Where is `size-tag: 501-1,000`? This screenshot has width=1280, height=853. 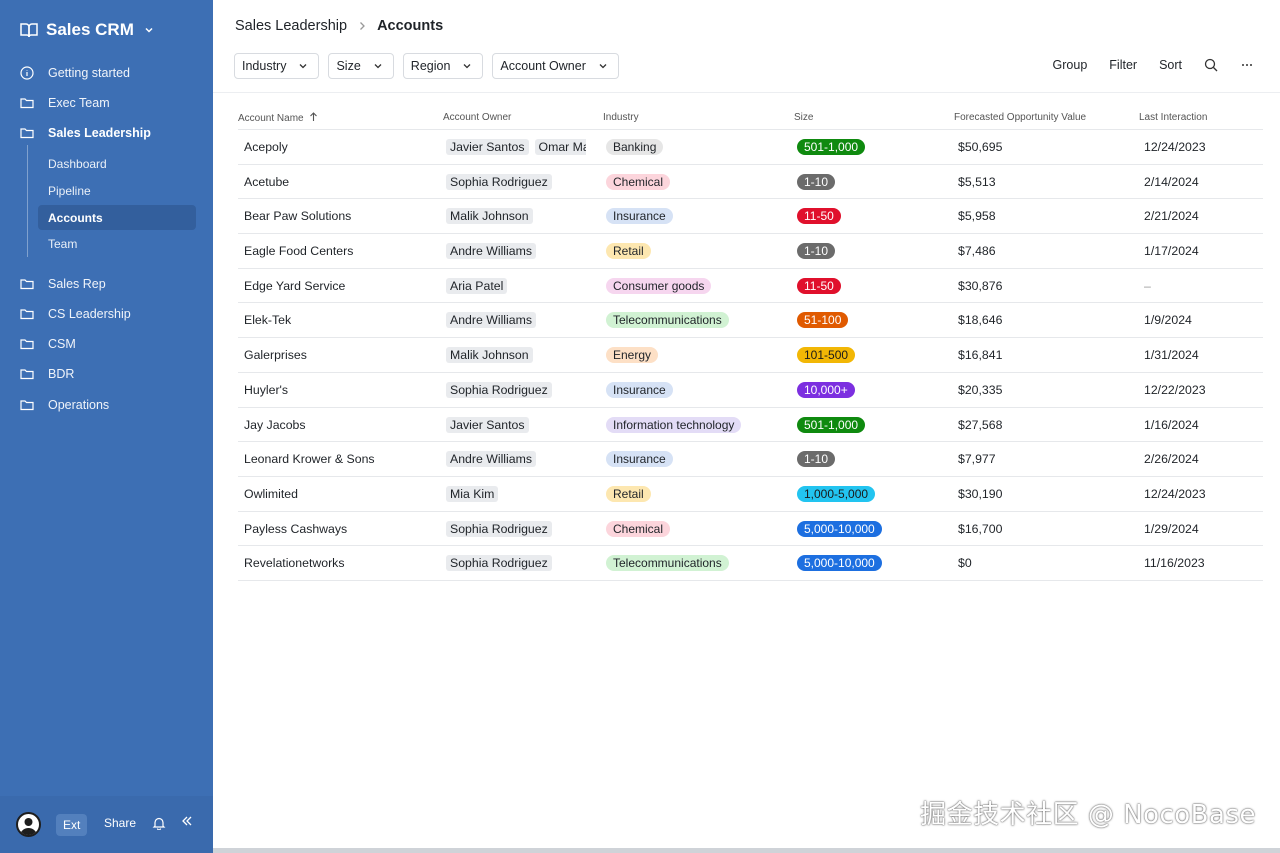 size-tag: 501-1,000 is located at coordinates (831, 424).